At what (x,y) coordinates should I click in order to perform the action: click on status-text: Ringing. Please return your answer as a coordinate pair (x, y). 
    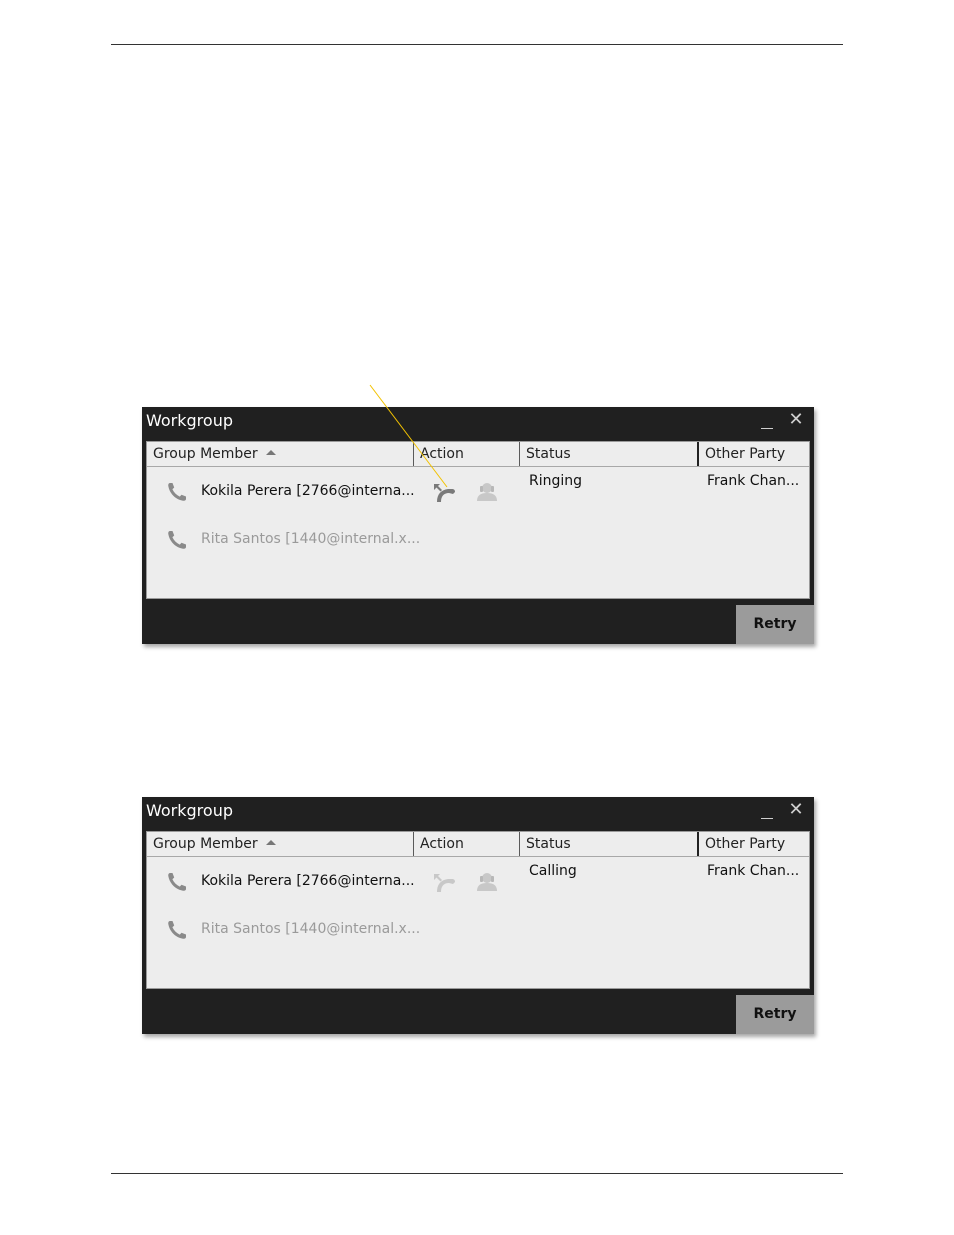
    Looking at the image, I should click on (556, 481).